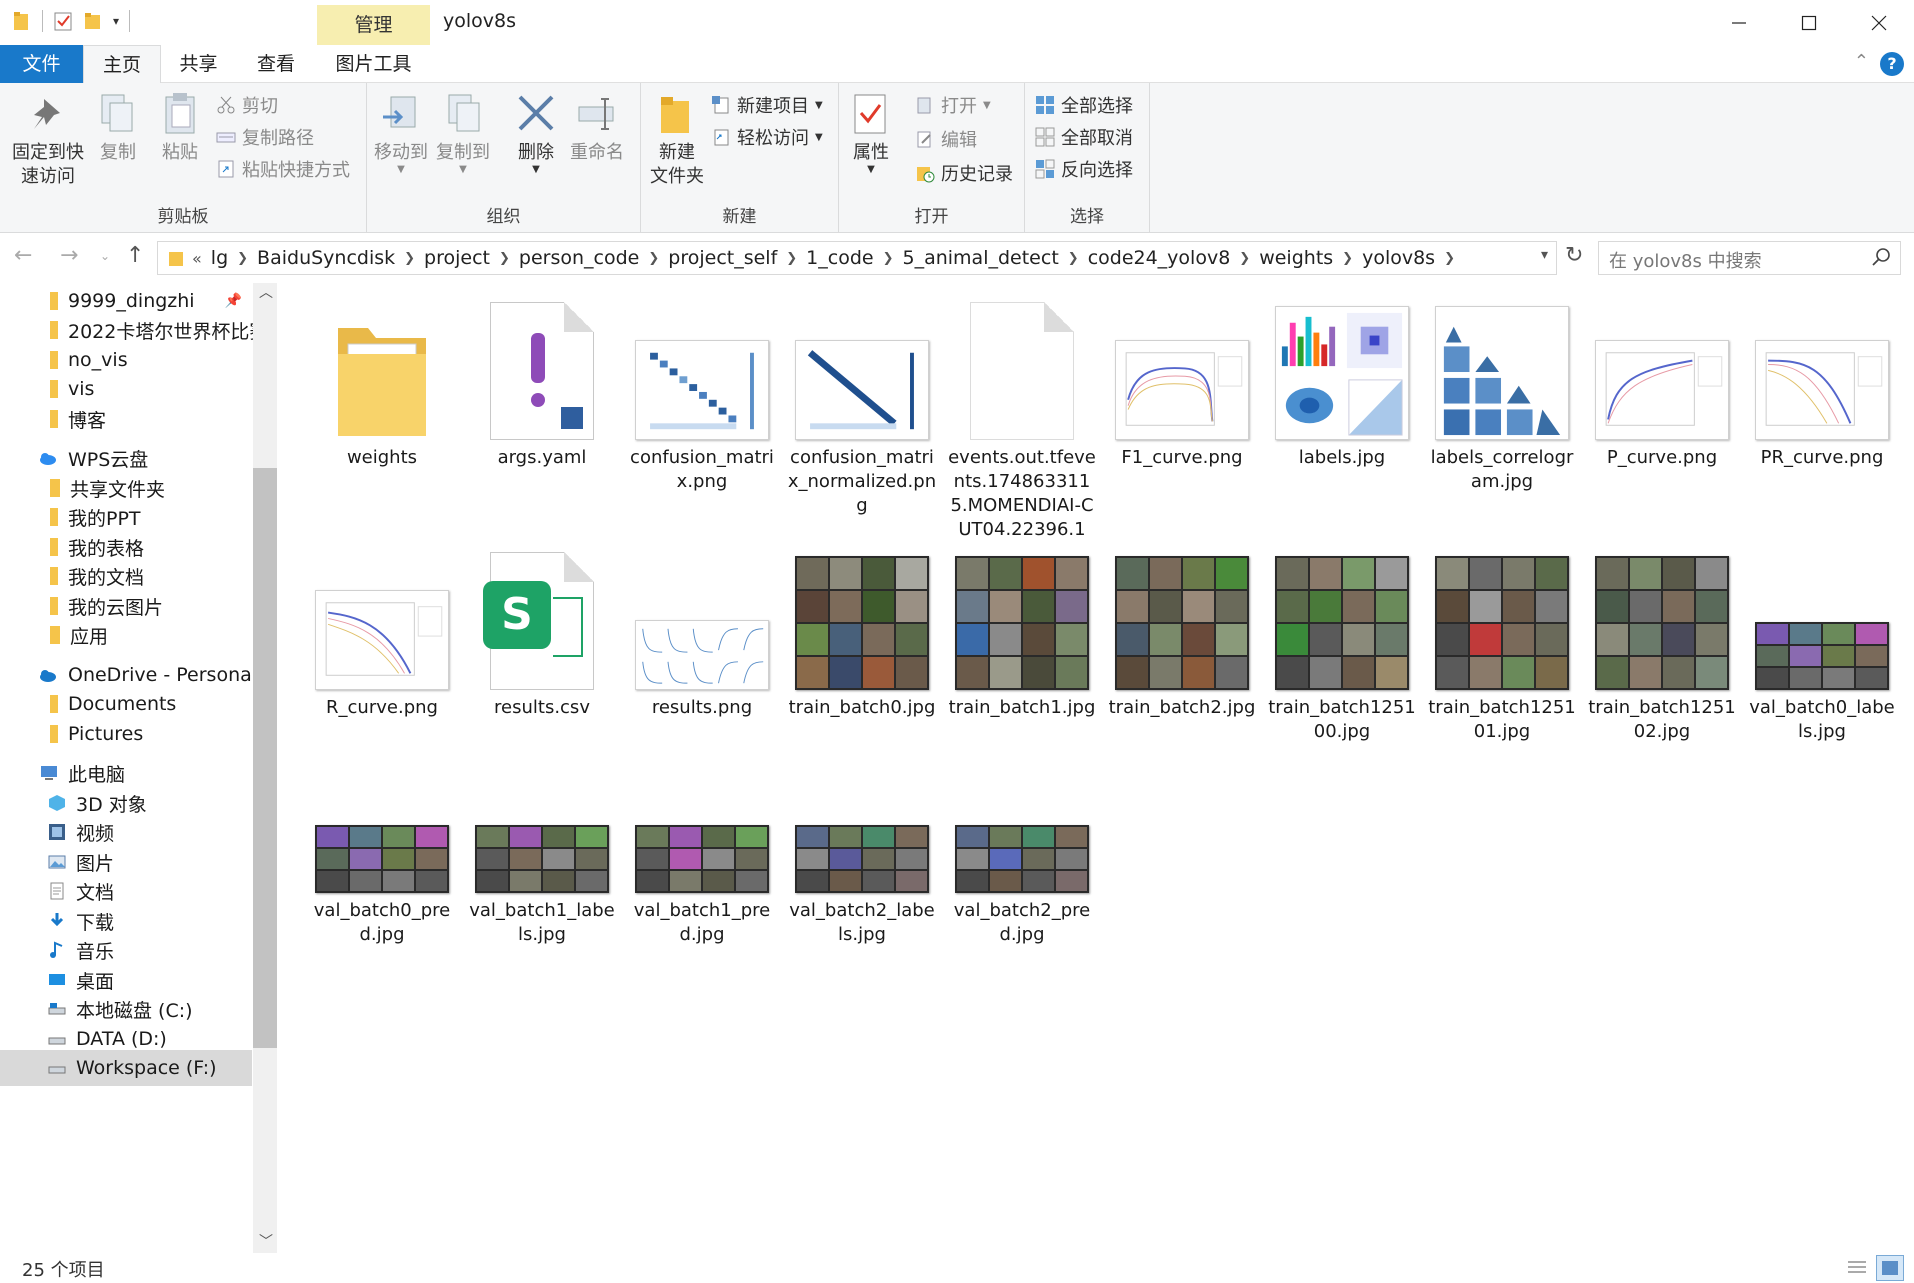 The image size is (1914, 1283). Describe the element at coordinates (1574, 255) in the screenshot. I see `refresh-icon: ↻` at that location.